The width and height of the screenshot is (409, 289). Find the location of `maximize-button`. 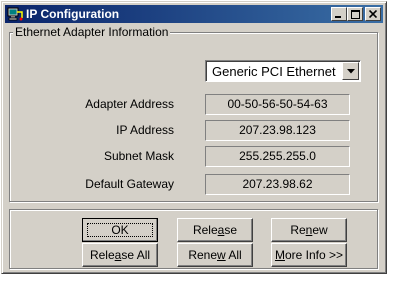

maximize-button is located at coordinates (355, 14).